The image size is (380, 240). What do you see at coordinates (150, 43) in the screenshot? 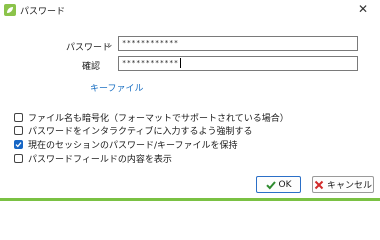
I see `password-value: ************` at bounding box center [150, 43].